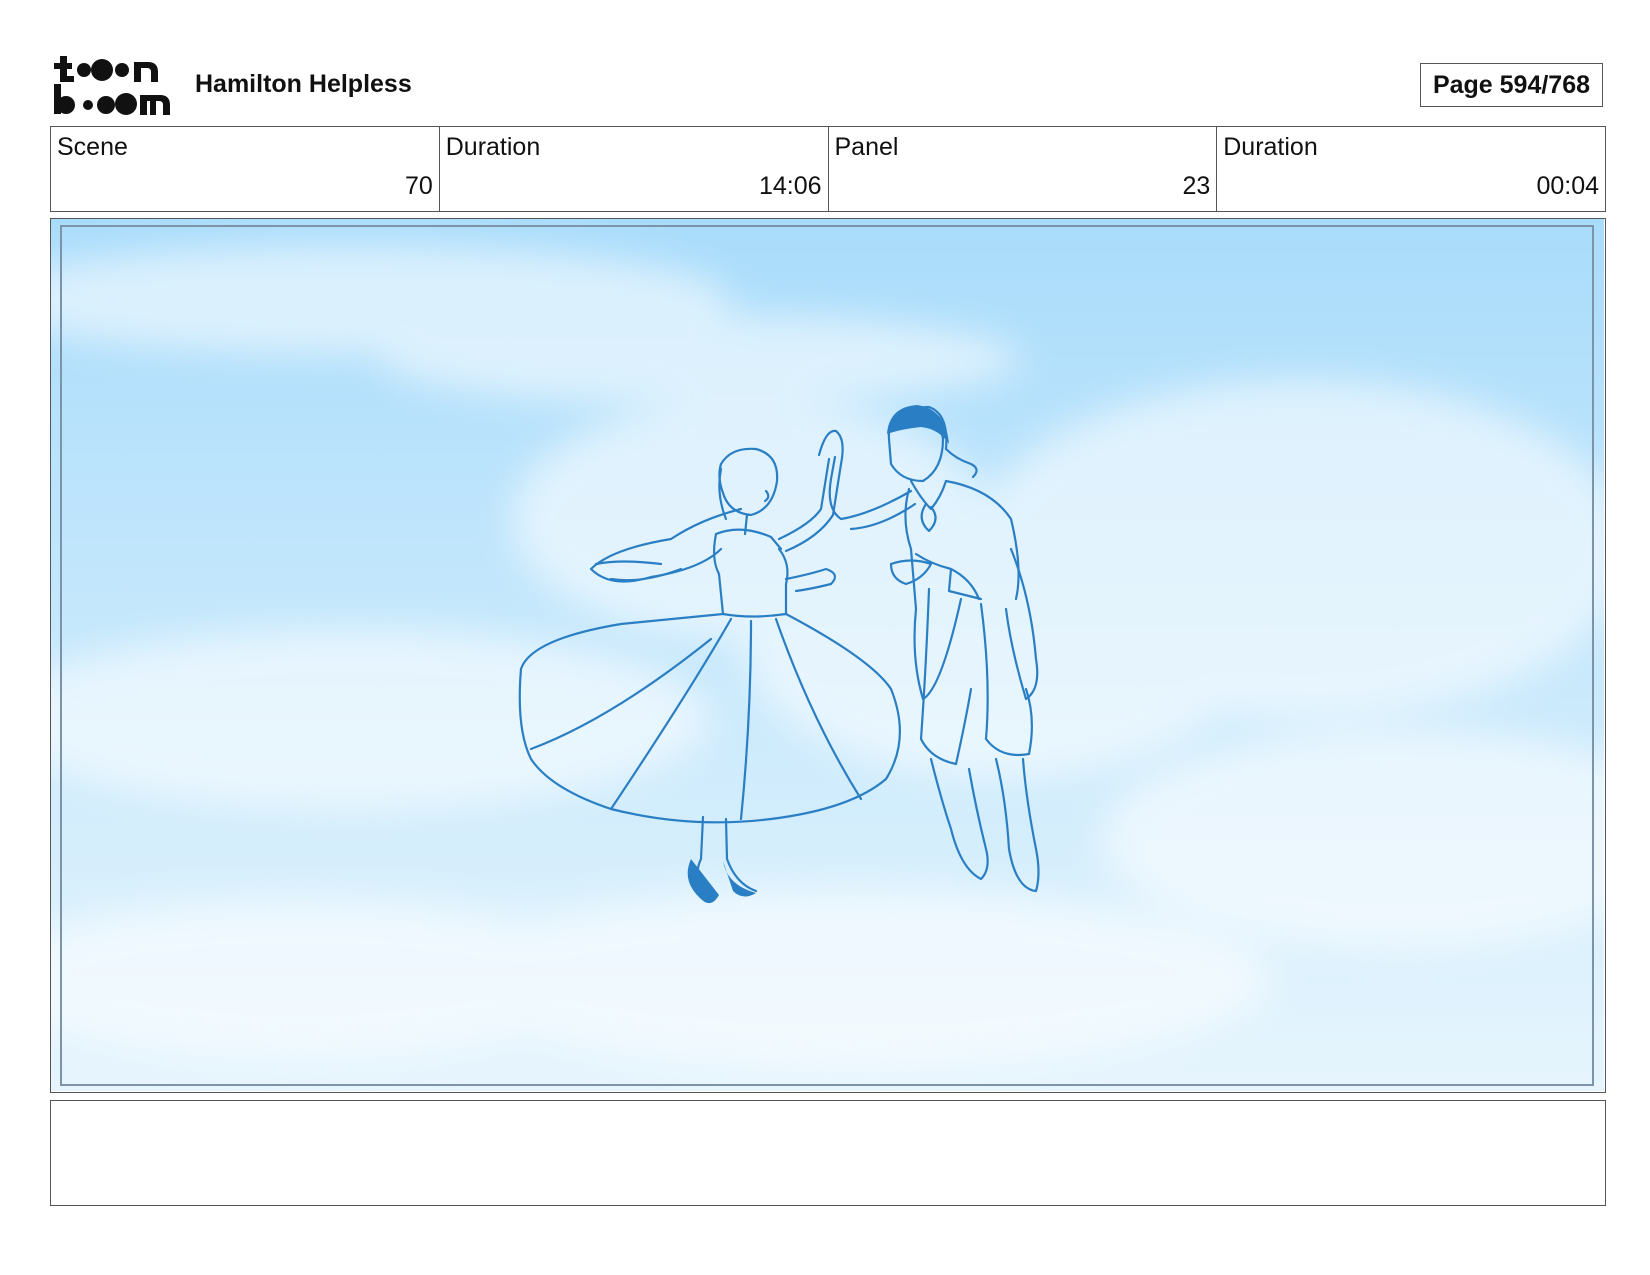  Describe the element at coordinates (1567, 186) in the screenshot. I see `panel-duration-value: 00:04` at that location.